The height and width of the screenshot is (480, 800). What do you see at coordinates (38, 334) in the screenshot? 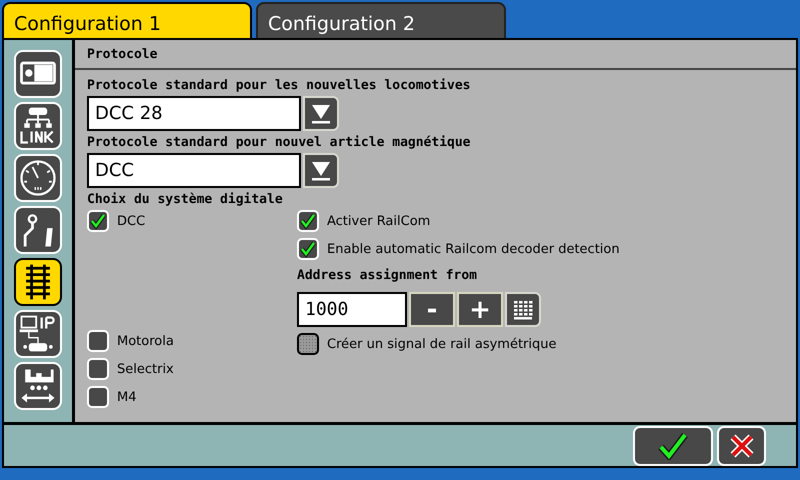
I see `ip-button` at bounding box center [38, 334].